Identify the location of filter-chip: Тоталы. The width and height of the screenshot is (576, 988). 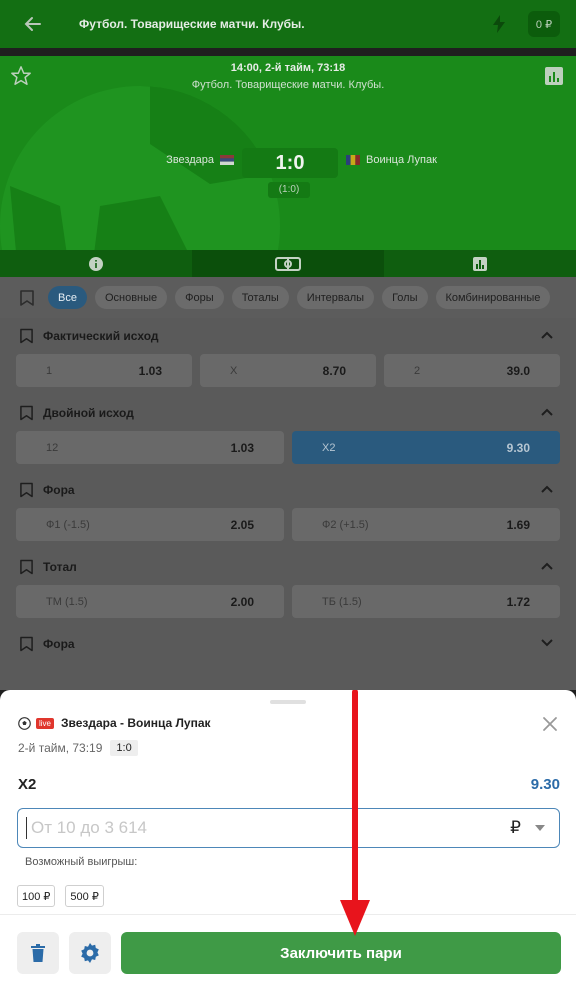
(260, 297).